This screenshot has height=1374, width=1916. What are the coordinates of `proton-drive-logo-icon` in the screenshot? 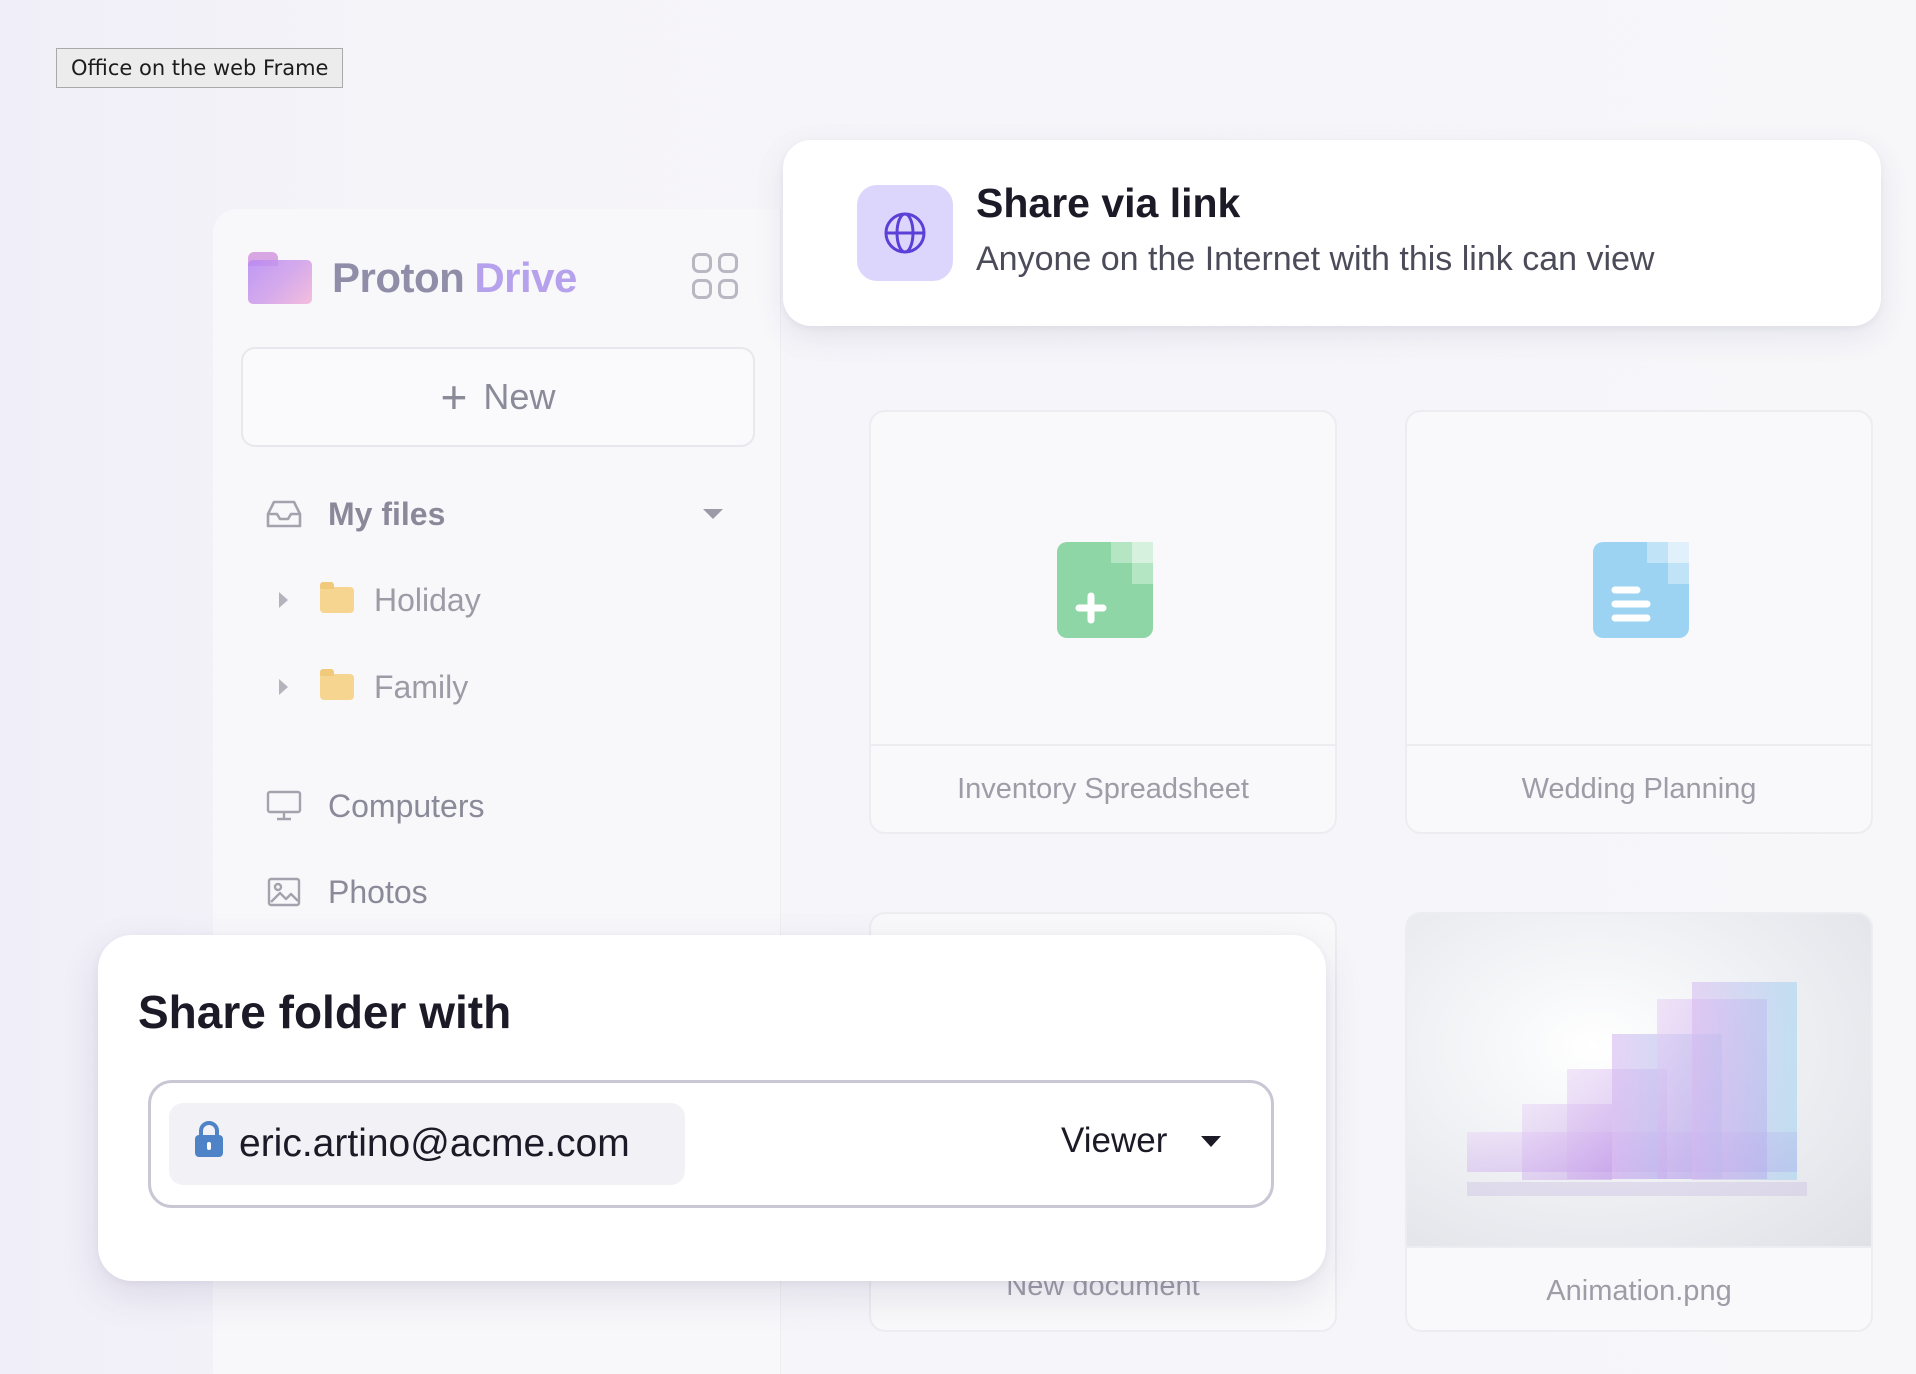 It's located at (280, 278).